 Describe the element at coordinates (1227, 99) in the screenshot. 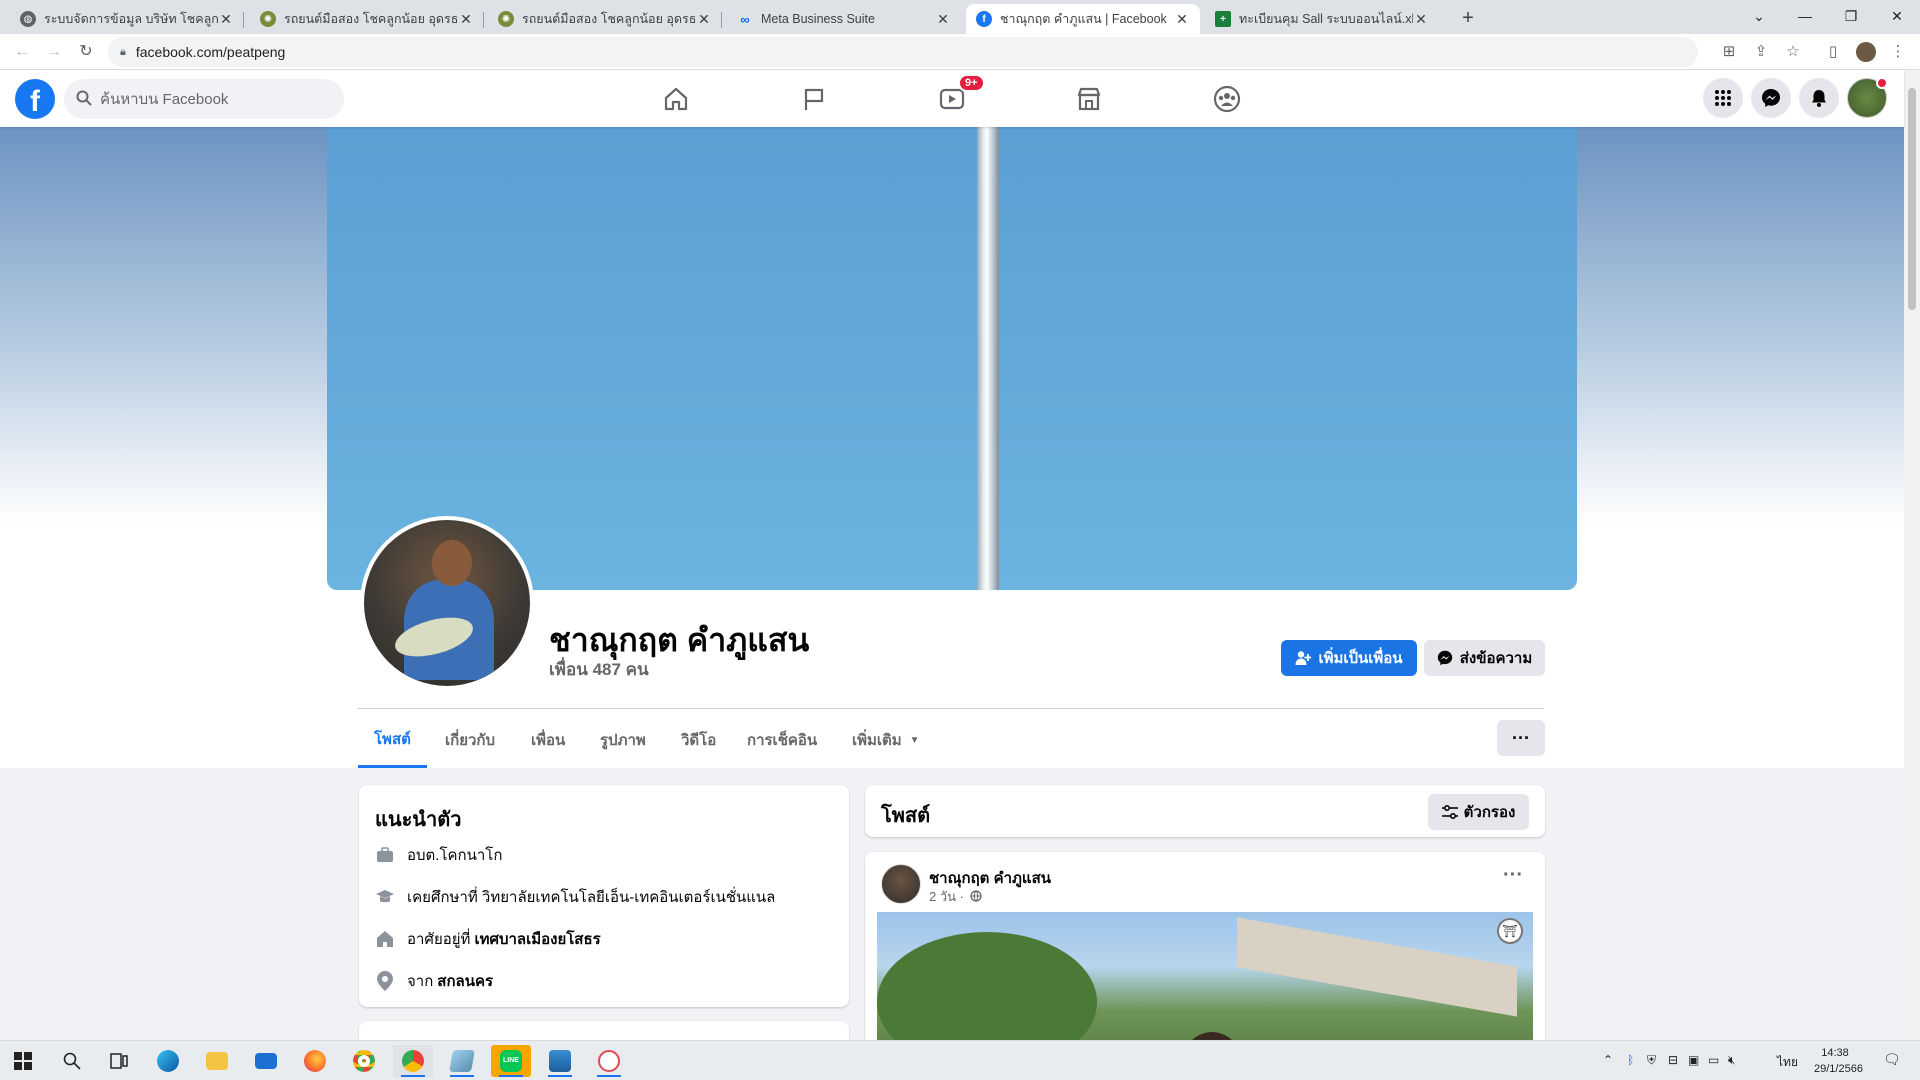

I see `groups-icon` at that location.